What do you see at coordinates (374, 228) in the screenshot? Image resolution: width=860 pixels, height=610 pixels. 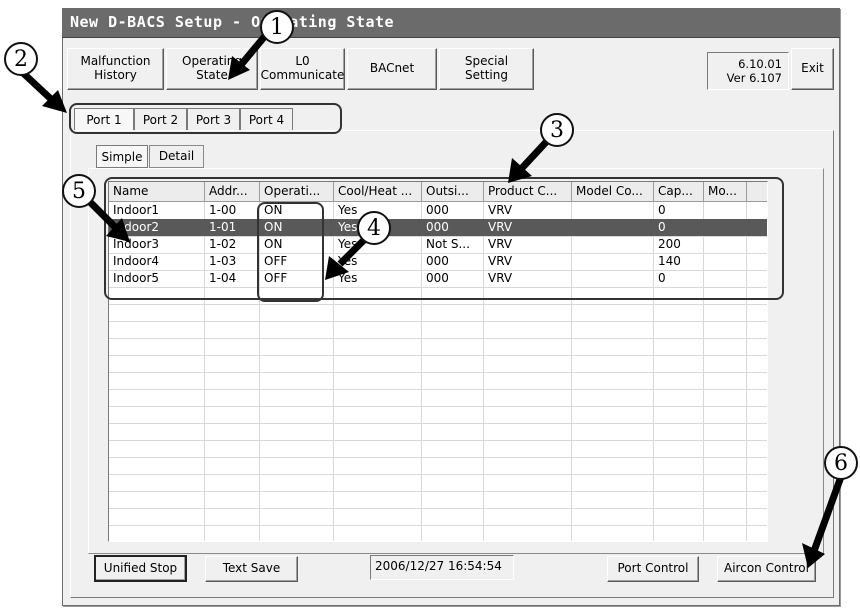 I see `callout-4: 4` at bounding box center [374, 228].